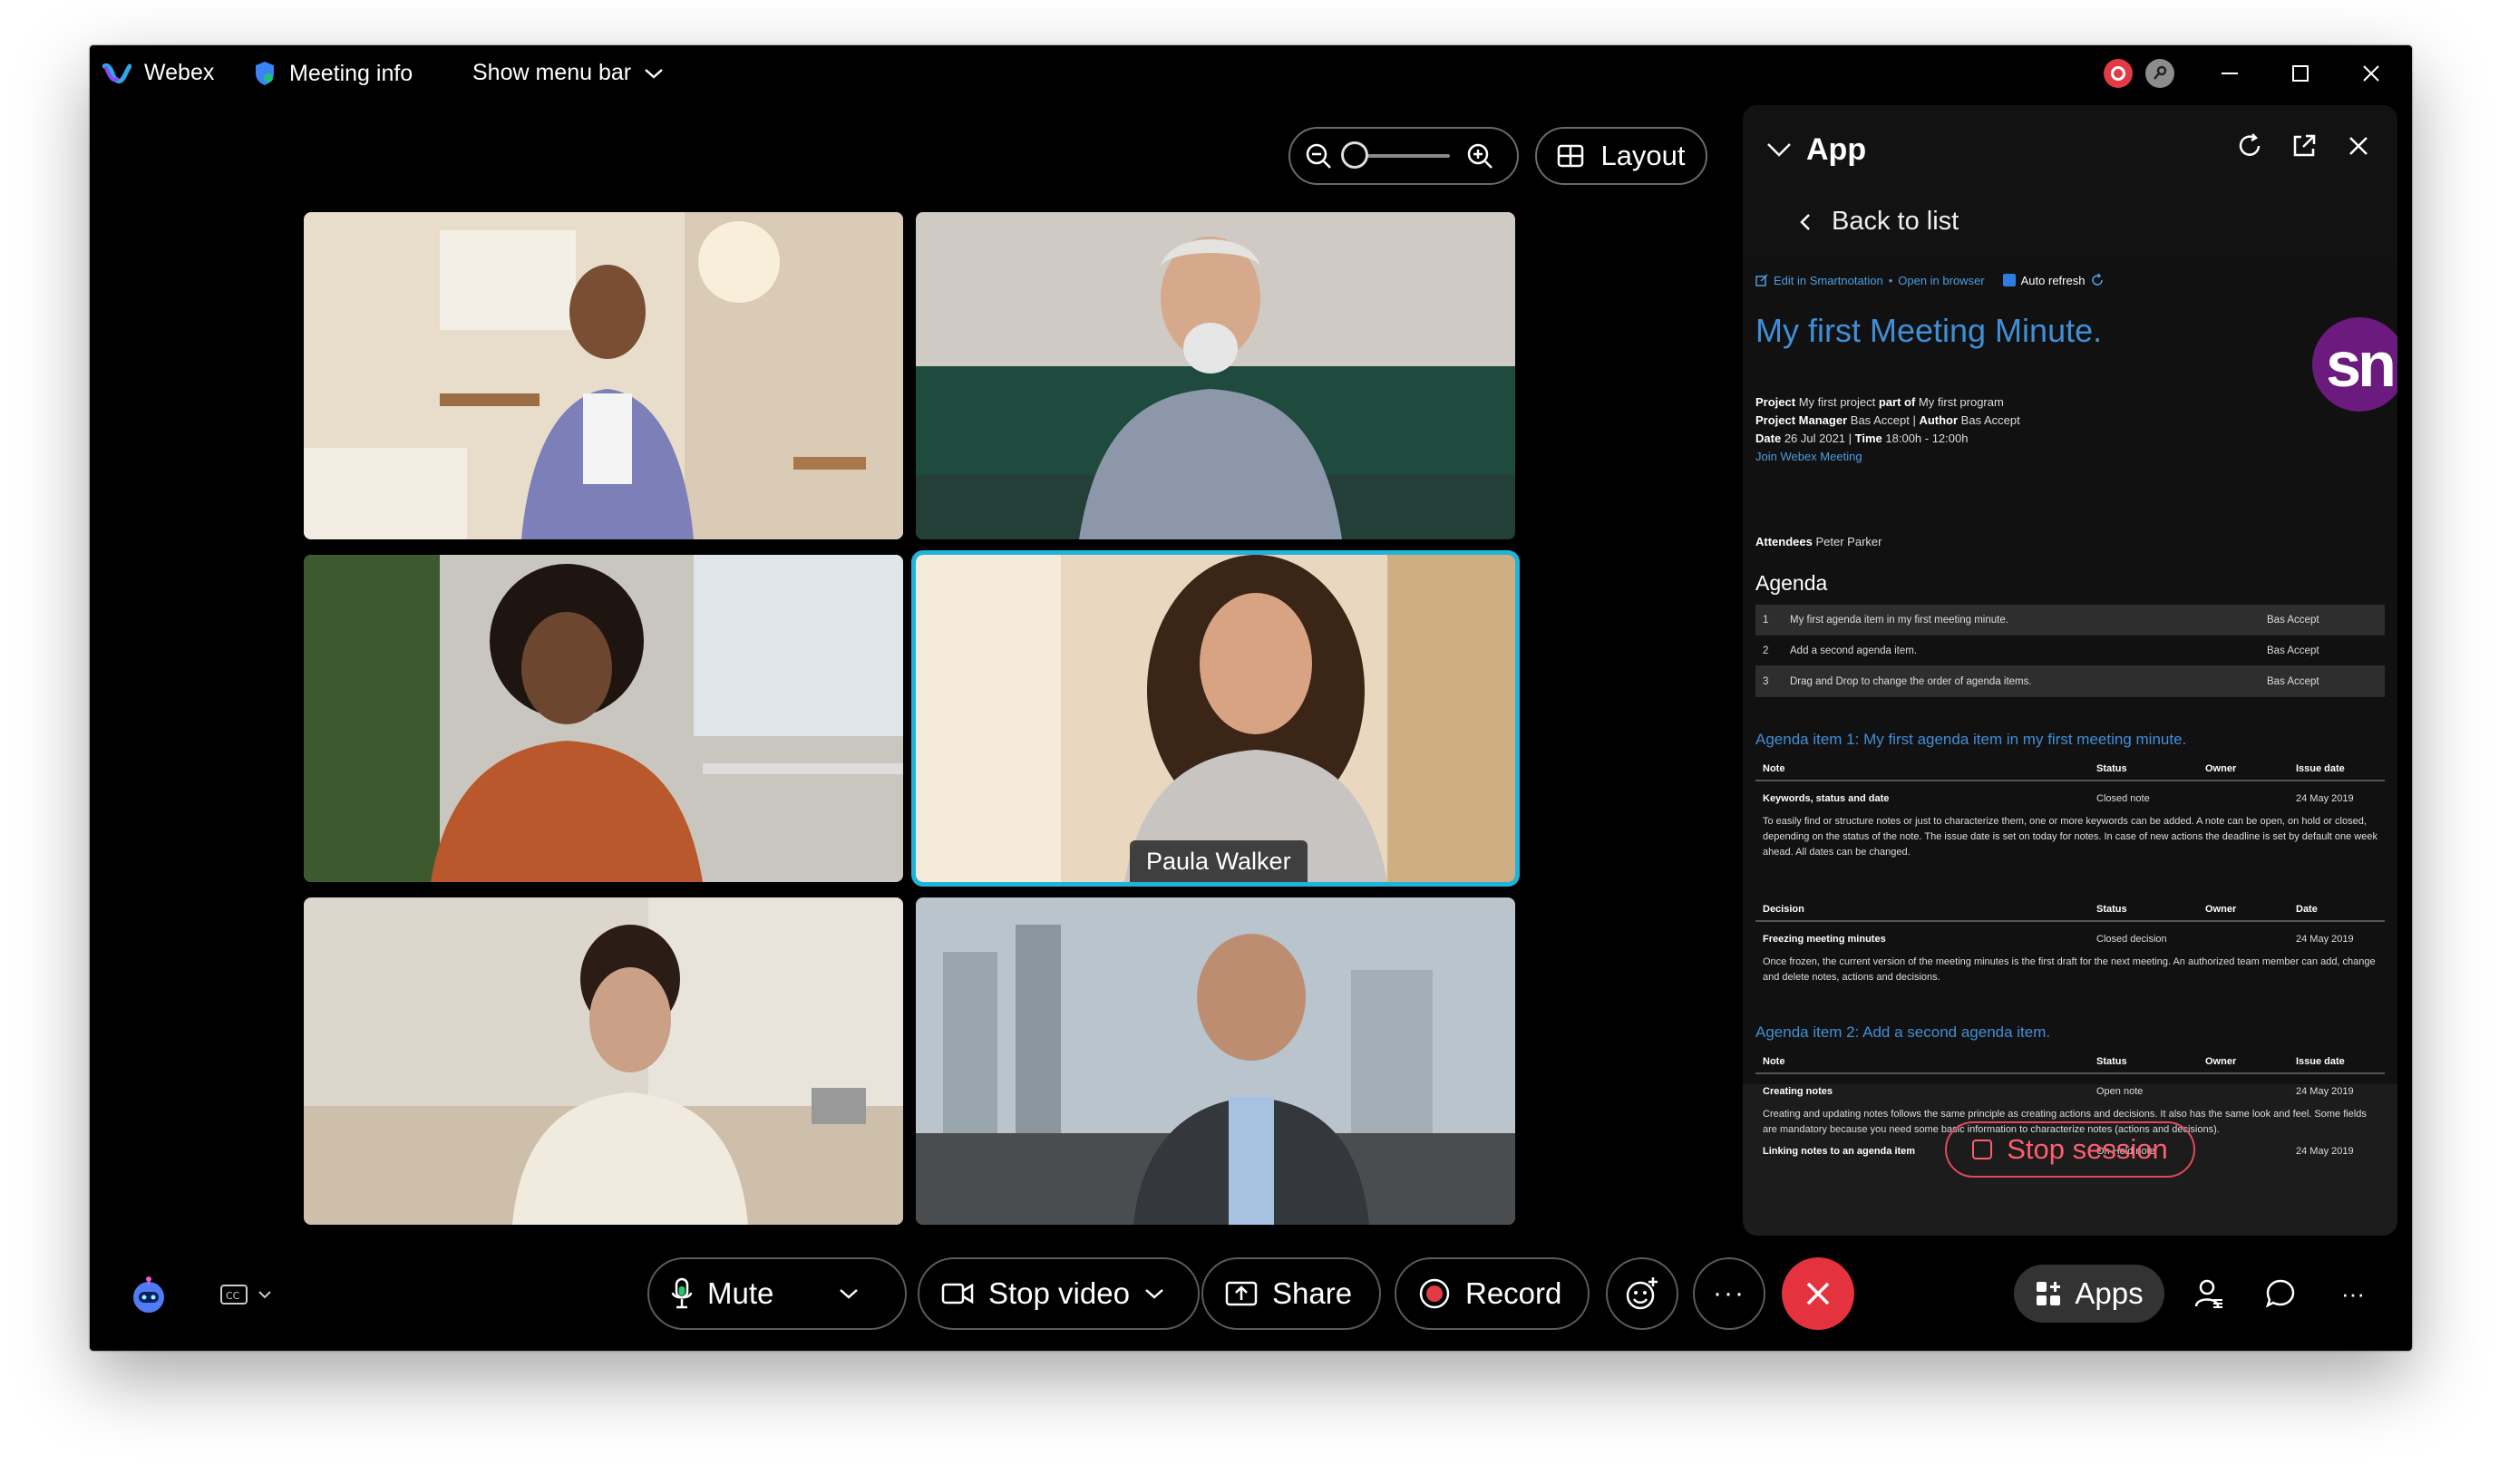 The width and height of the screenshot is (2499, 1484). I want to click on note-title: Keywords, status and date, so click(1826, 799).